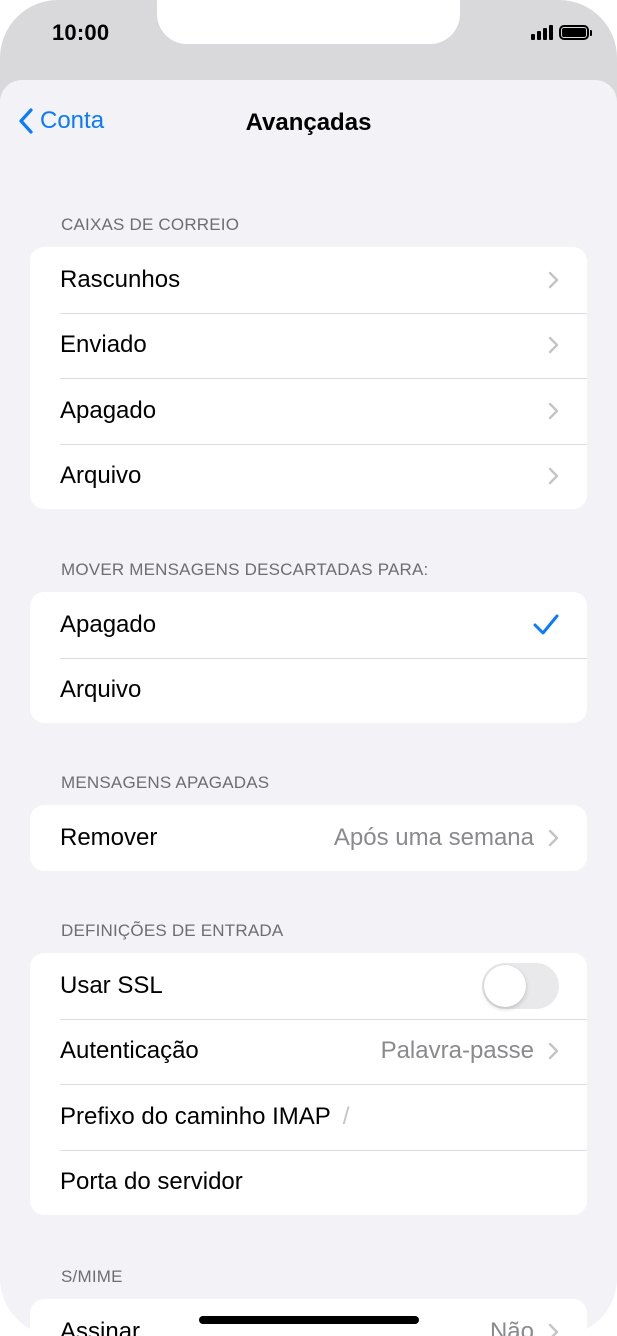 The image size is (617, 1336). Describe the element at coordinates (81, 32) in the screenshot. I see `status-time: 10:00` at that location.